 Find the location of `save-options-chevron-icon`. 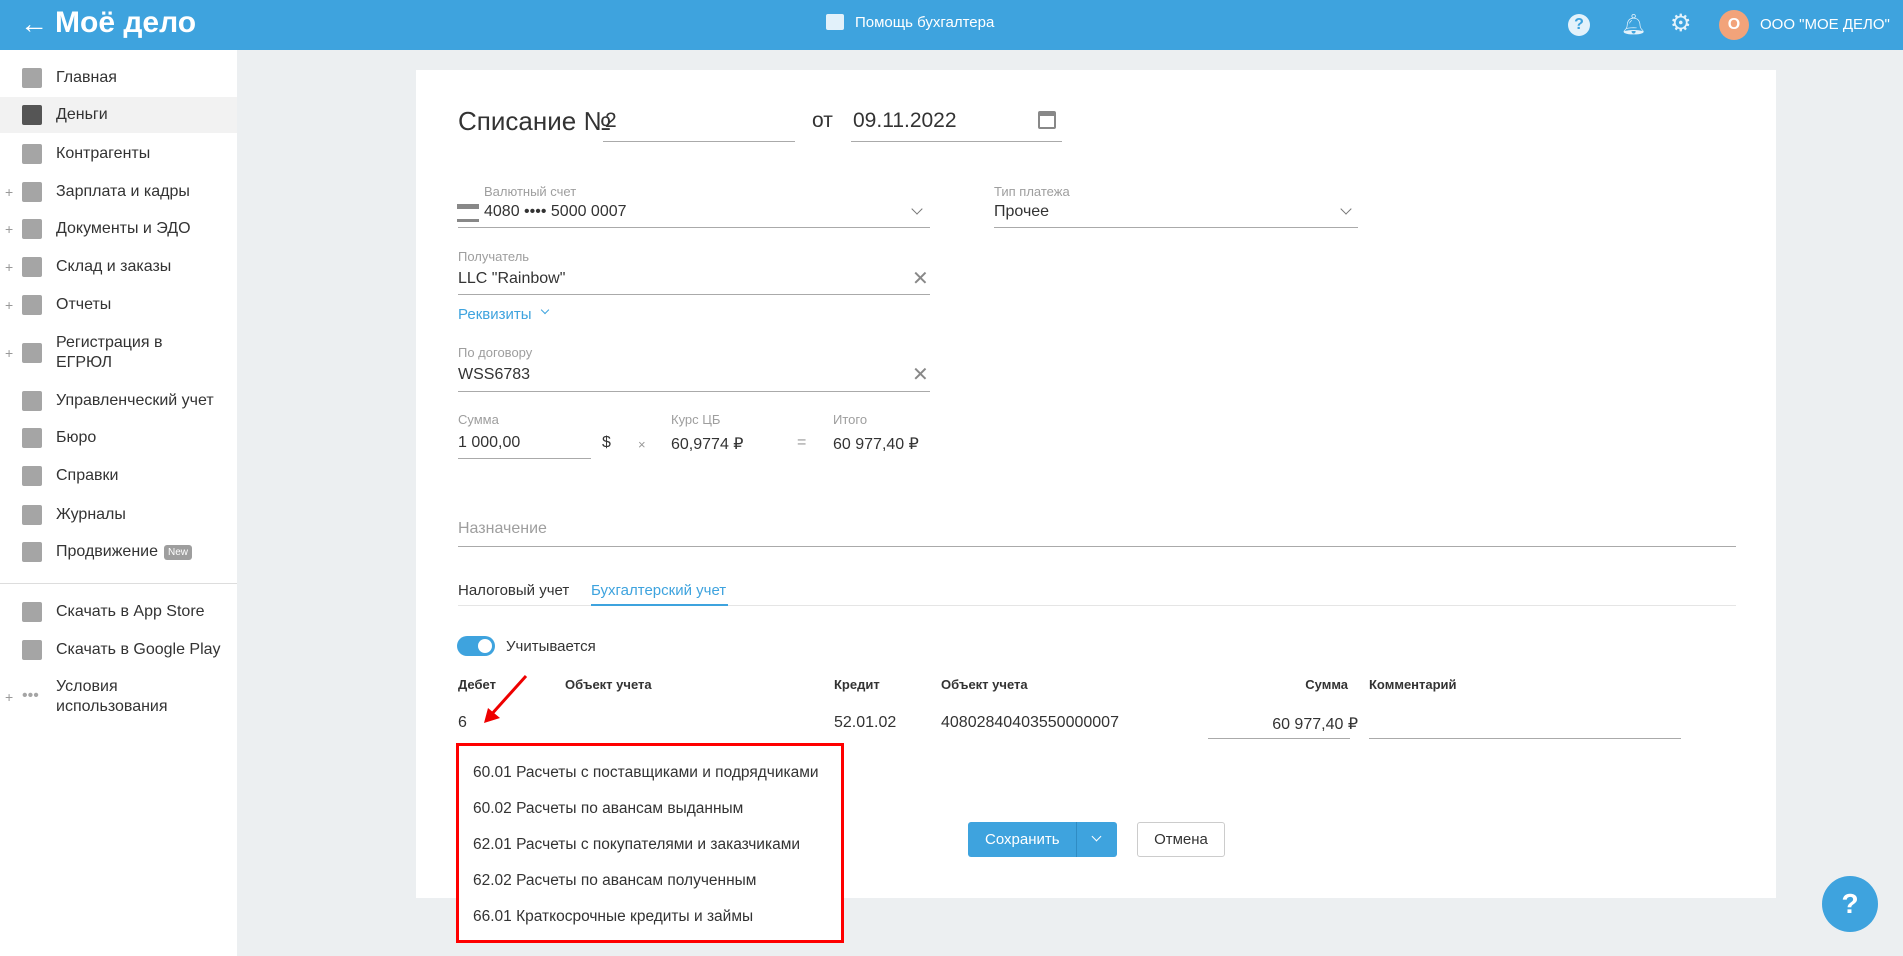

save-options-chevron-icon is located at coordinates (1096, 836).